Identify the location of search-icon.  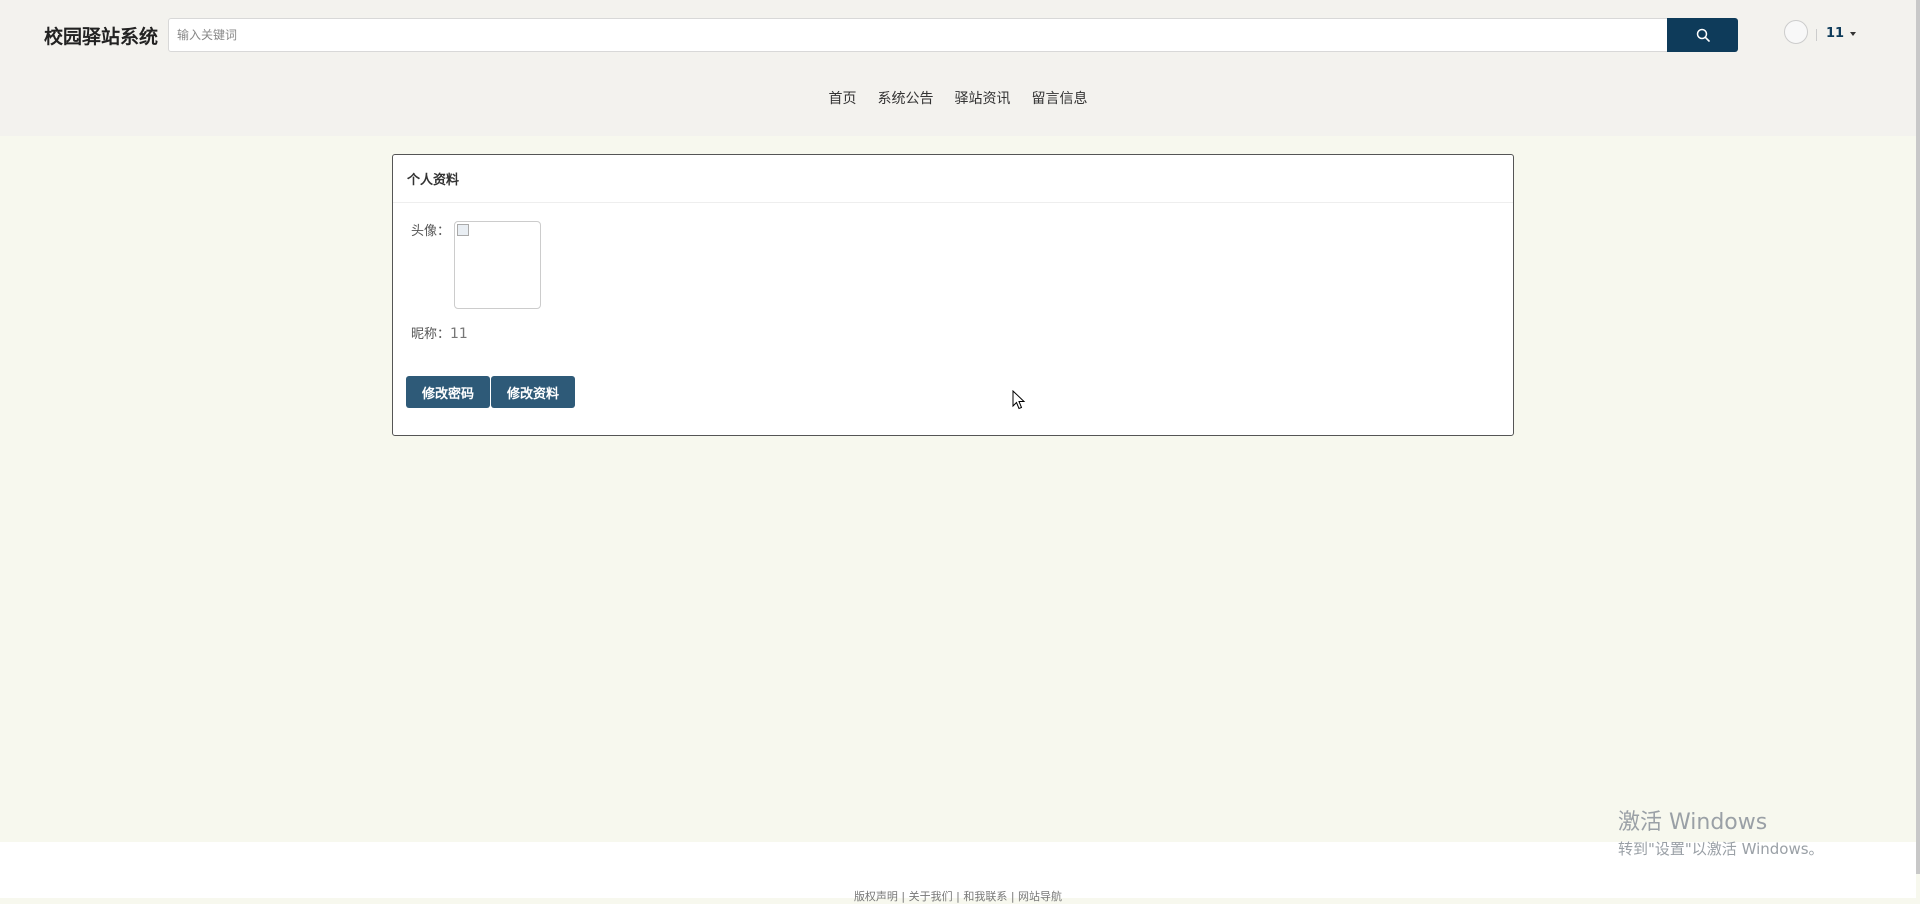
(1703, 35).